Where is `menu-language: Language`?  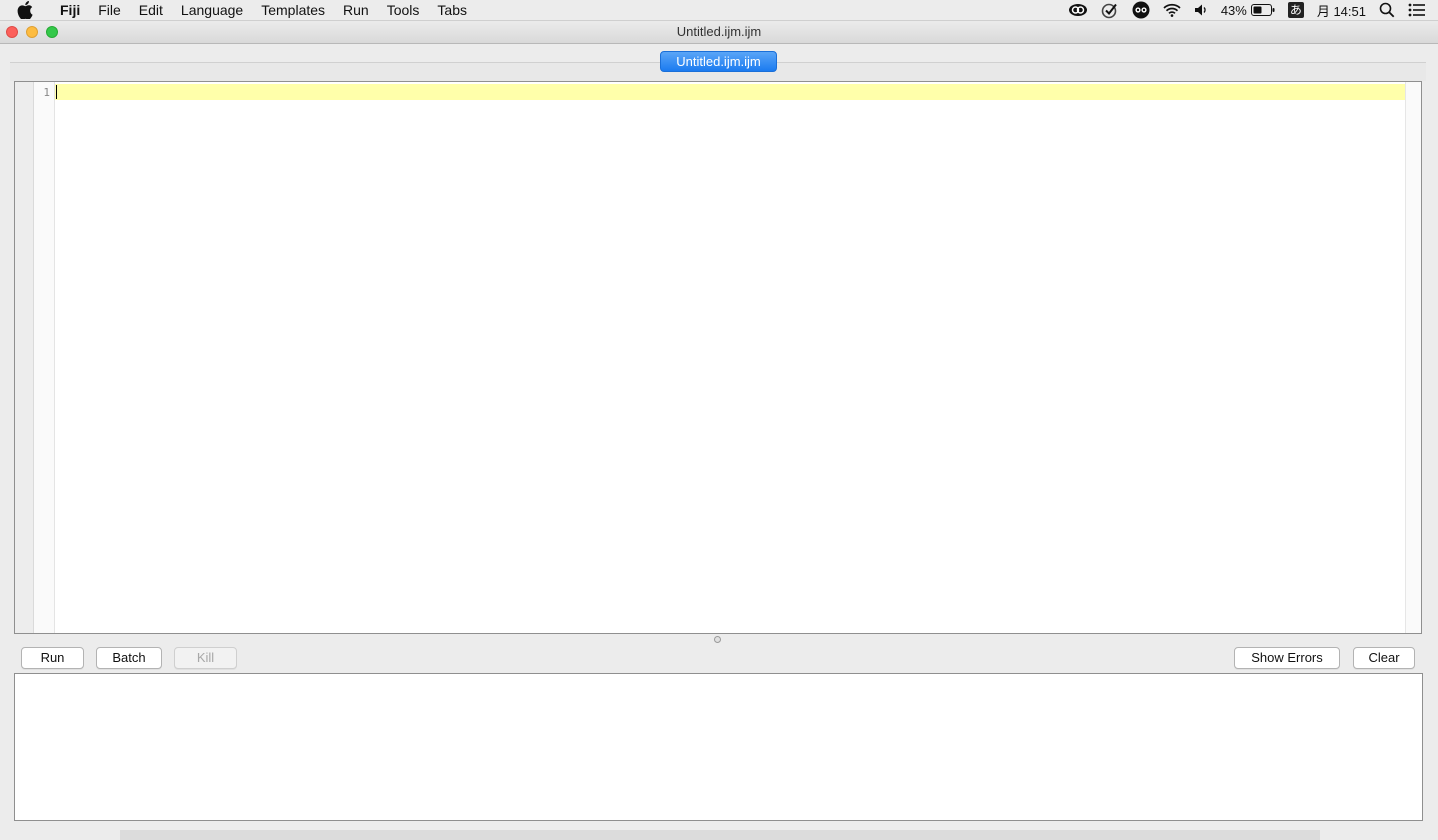
menu-language: Language is located at coordinates (212, 10).